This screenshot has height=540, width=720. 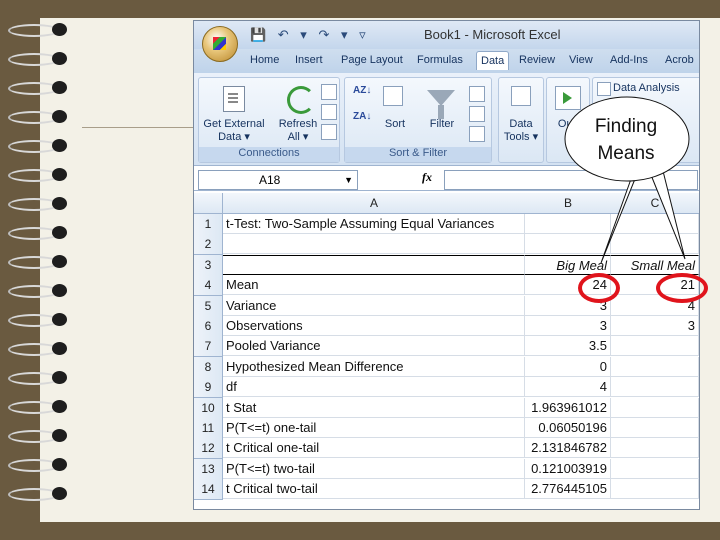 What do you see at coordinates (208, 367) in the screenshot?
I see `row-number: 8` at bounding box center [208, 367].